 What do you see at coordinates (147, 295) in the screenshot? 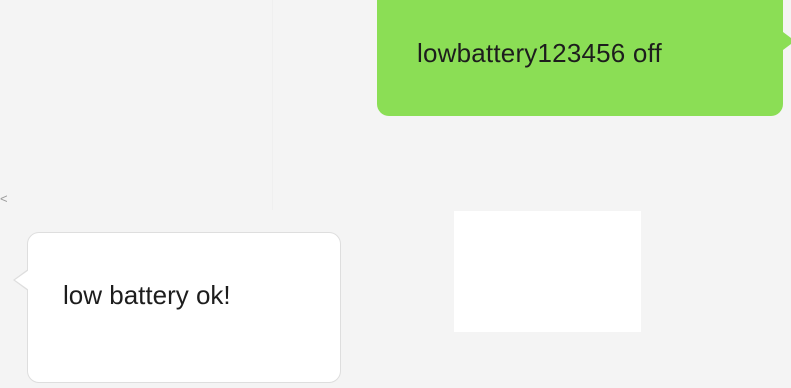
I see `received-message-text: low battery ok!` at bounding box center [147, 295].